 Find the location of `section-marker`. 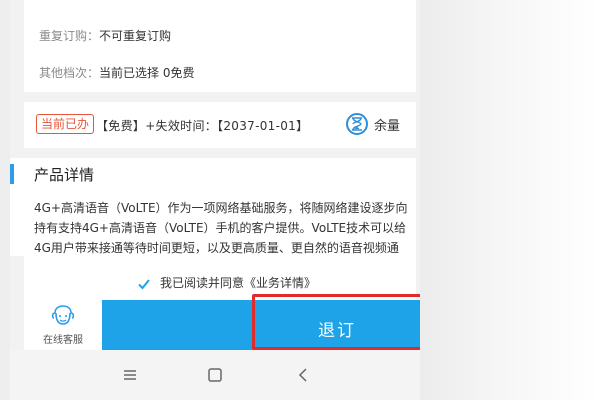

section-marker is located at coordinates (12, 174).